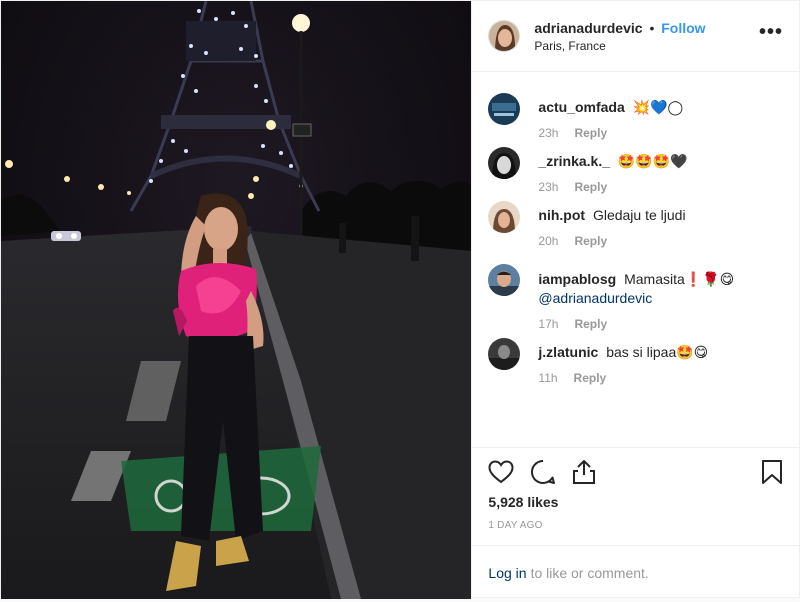 The height and width of the screenshot is (602, 800). What do you see at coordinates (595, 298) in the screenshot?
I see `comment-mention: @adrianadurdevic` at bounding box center [595, 298].